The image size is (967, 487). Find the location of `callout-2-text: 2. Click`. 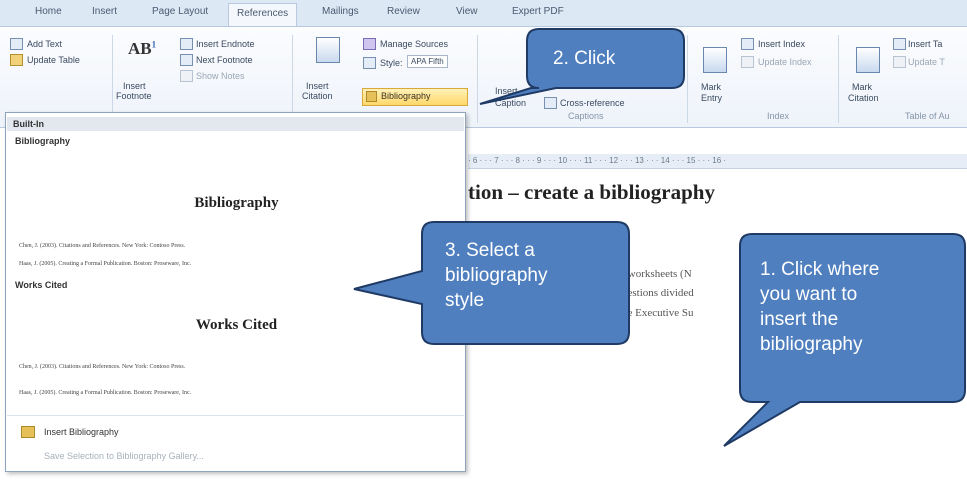

callout-2-text: 2. Click is located at coordinates (584, 58).